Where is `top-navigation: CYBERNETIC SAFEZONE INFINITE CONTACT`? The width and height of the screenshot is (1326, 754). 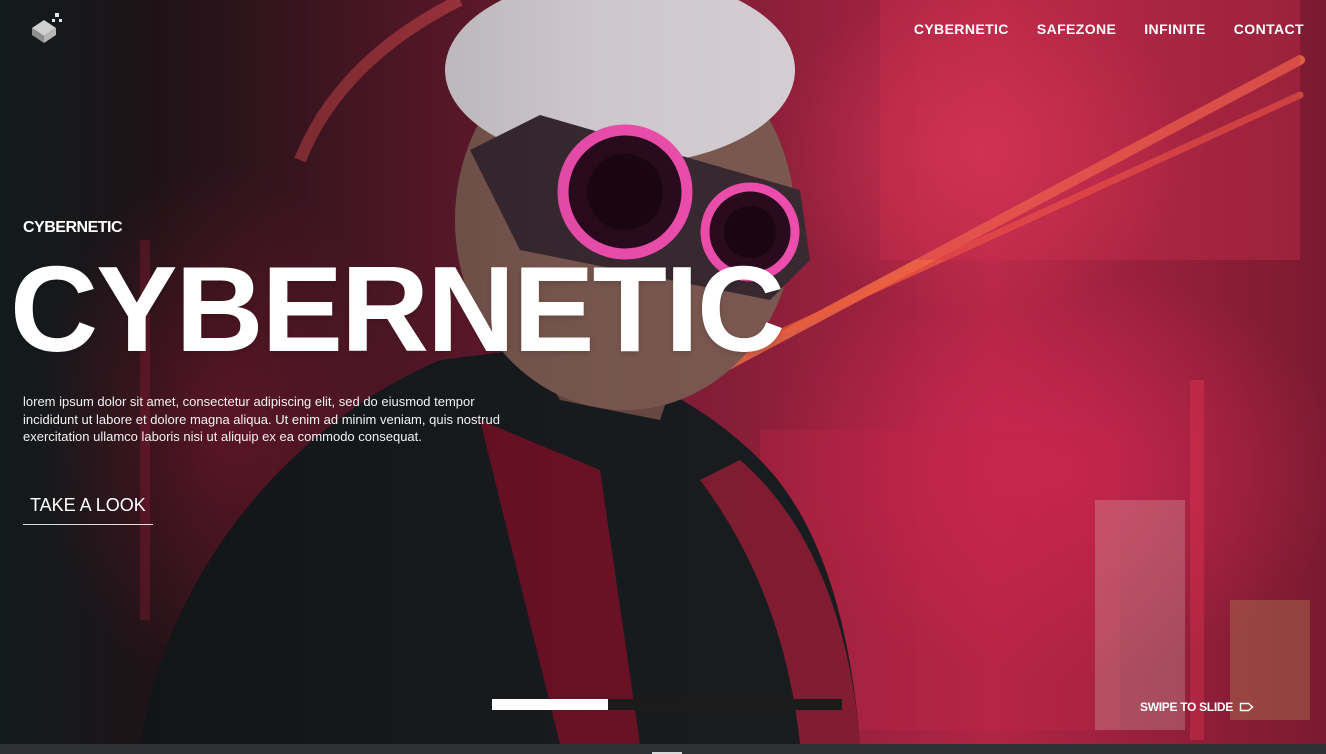 top-navigation: CYBERNETIC SAFEZONE INFINITE CONTACT is located at coordinates (1109, 29).